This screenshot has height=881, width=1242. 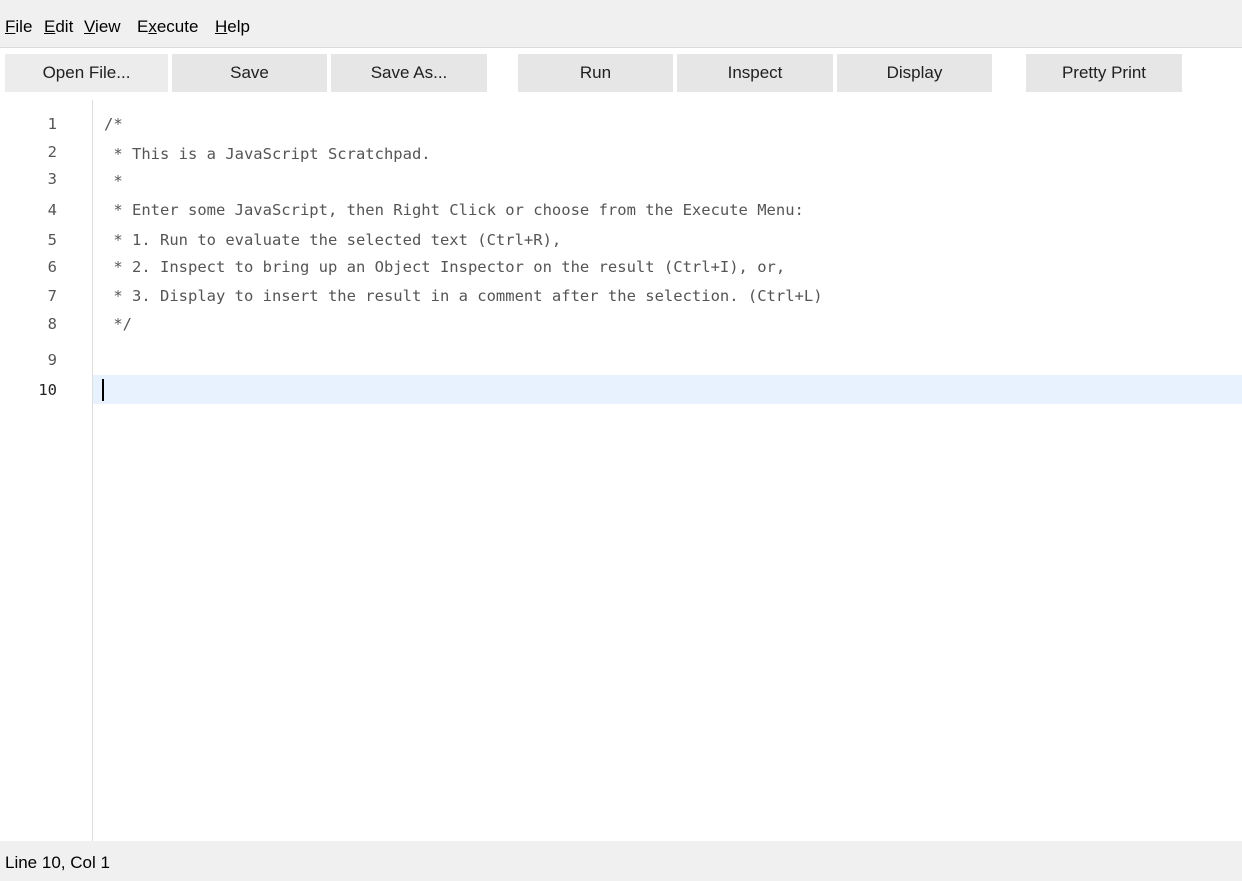 What do you see at coordinates (113, 181) in the screenshot?
I see `code-line: *` at bounding box center [113, 181].